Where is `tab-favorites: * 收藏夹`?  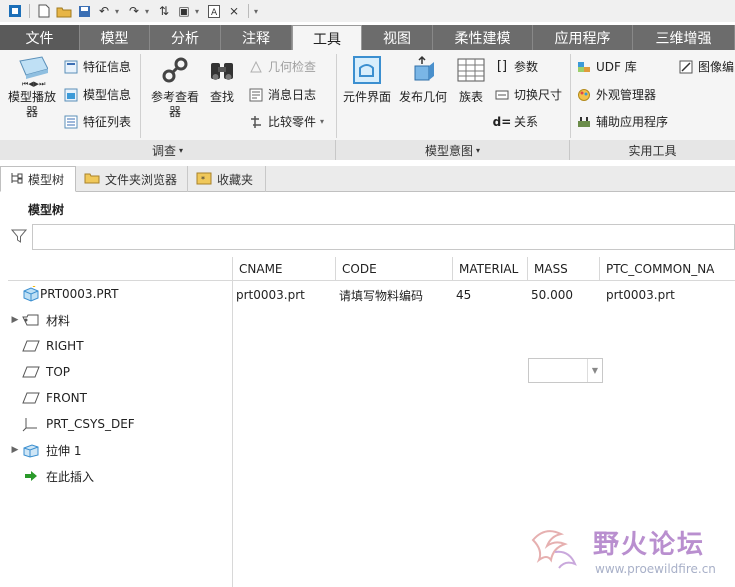 tab-favorites: * 收藏夹 is located at coordinates (227, 179).